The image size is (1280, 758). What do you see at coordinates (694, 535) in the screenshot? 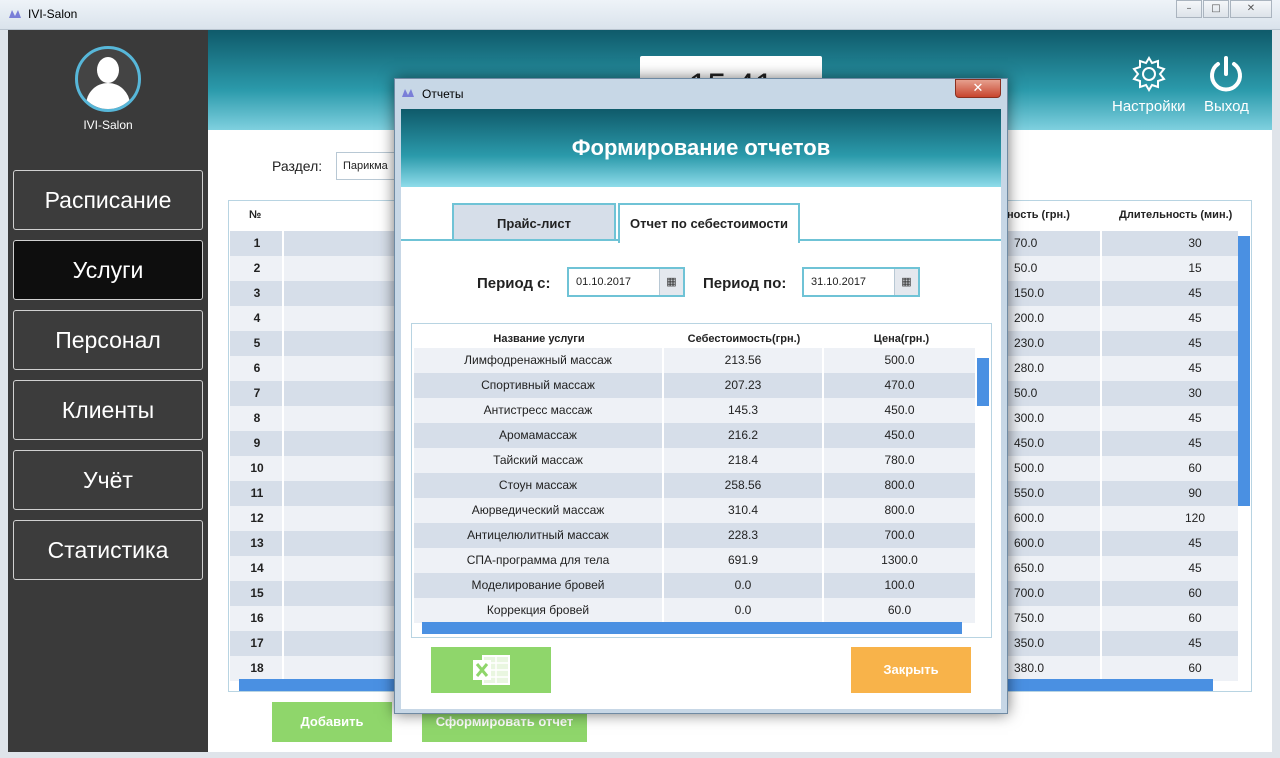
I see `report-row: Антицелюлитный массаж 228.3 700.0` at bounding box center [694, 535].